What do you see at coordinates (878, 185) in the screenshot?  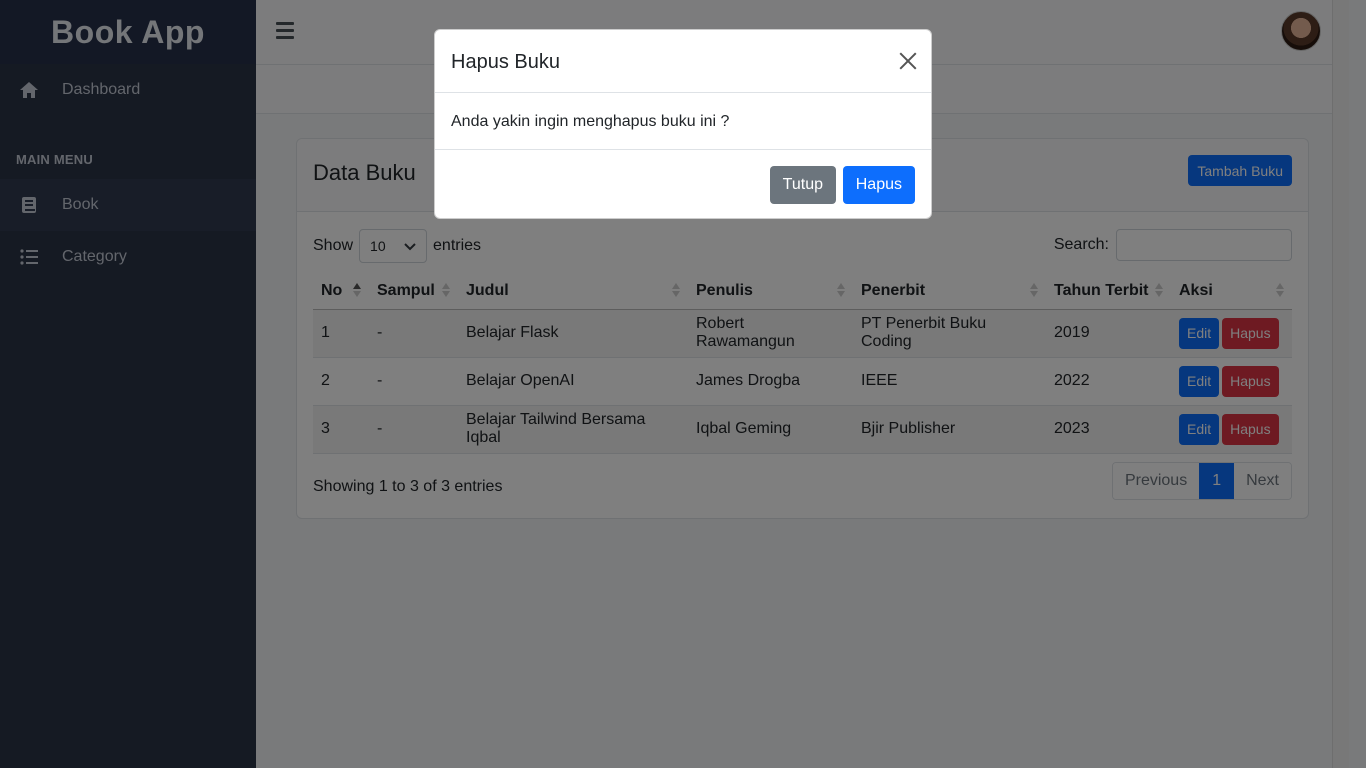 I see `confirm-delete-button: Hapus` at bounding box center [878, 185].